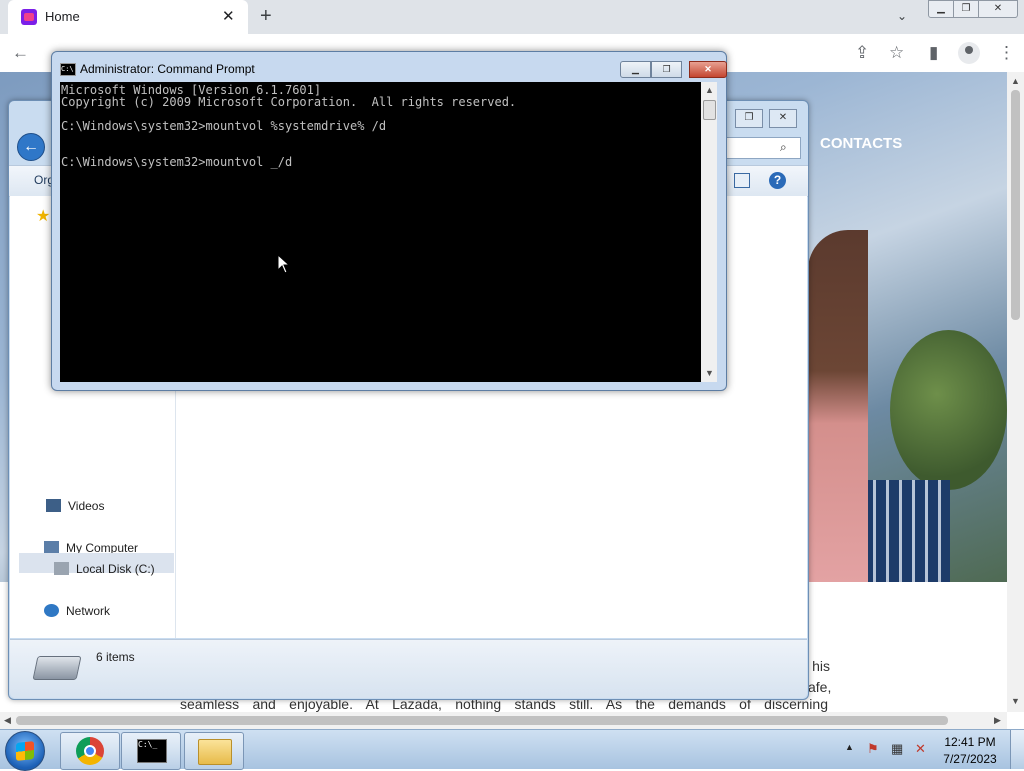 The height and width of the screenshot is (771, 1024). Describe the element at coordinates (838, 406) in the screenshot. I see `hero-person-decor` at that location.